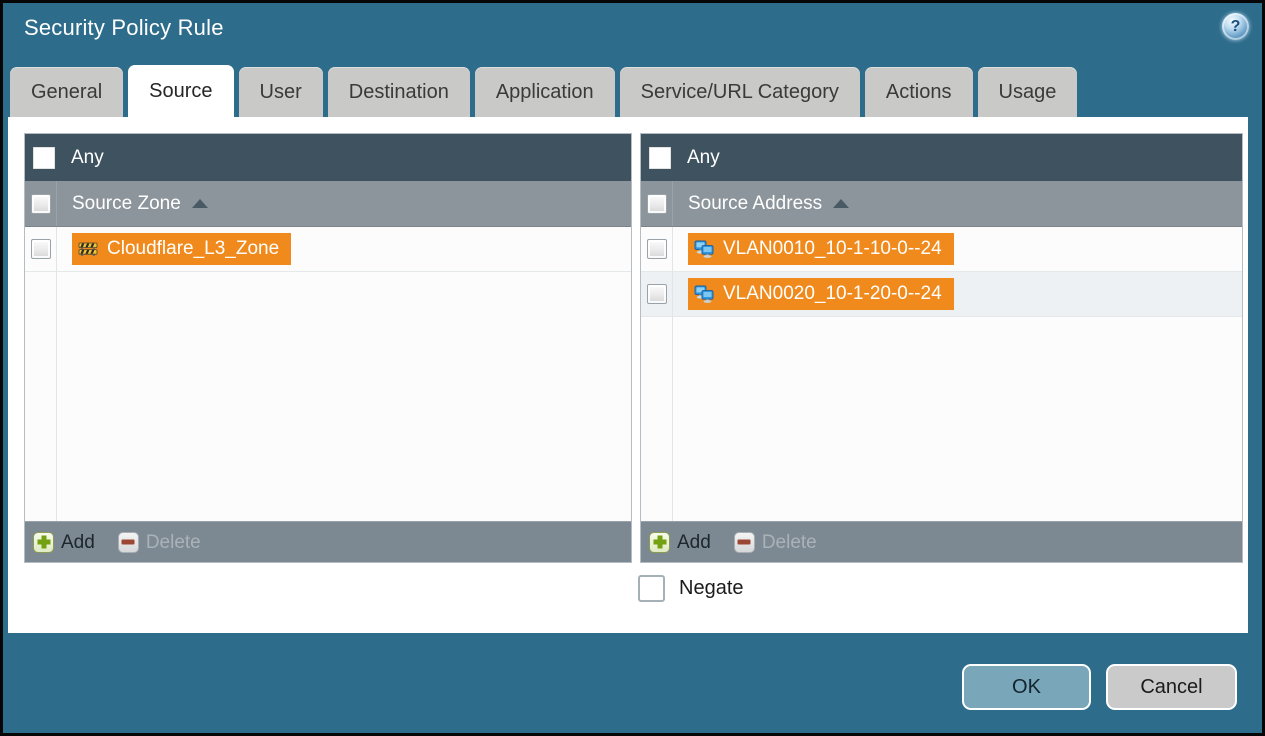 The image size is (1265, 736). I want to click on source-address-column-header: Source Address, so click(941, 204).